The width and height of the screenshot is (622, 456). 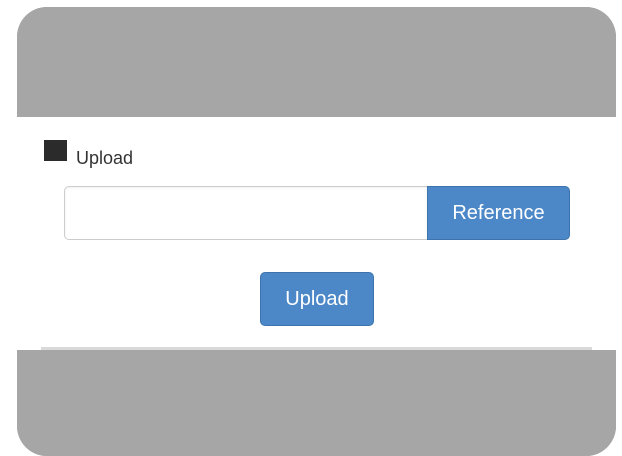 What do you see at coordinates (55, 150) in the screenshot?
I see `square-icon` at bounding box center [55, 150].